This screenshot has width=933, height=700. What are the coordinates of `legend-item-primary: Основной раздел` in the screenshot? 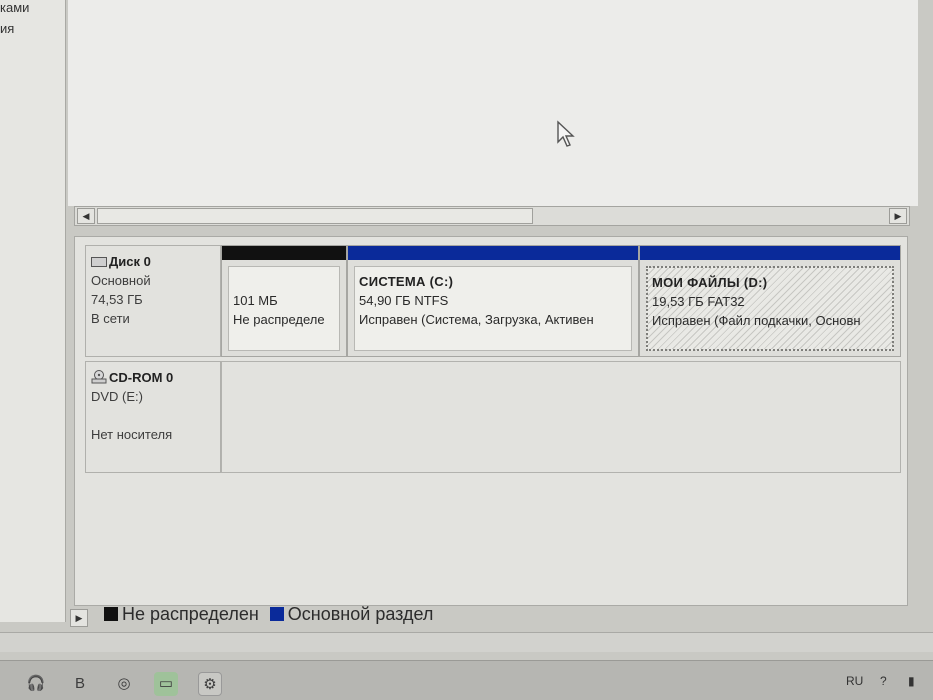 It's located at (351, 614).